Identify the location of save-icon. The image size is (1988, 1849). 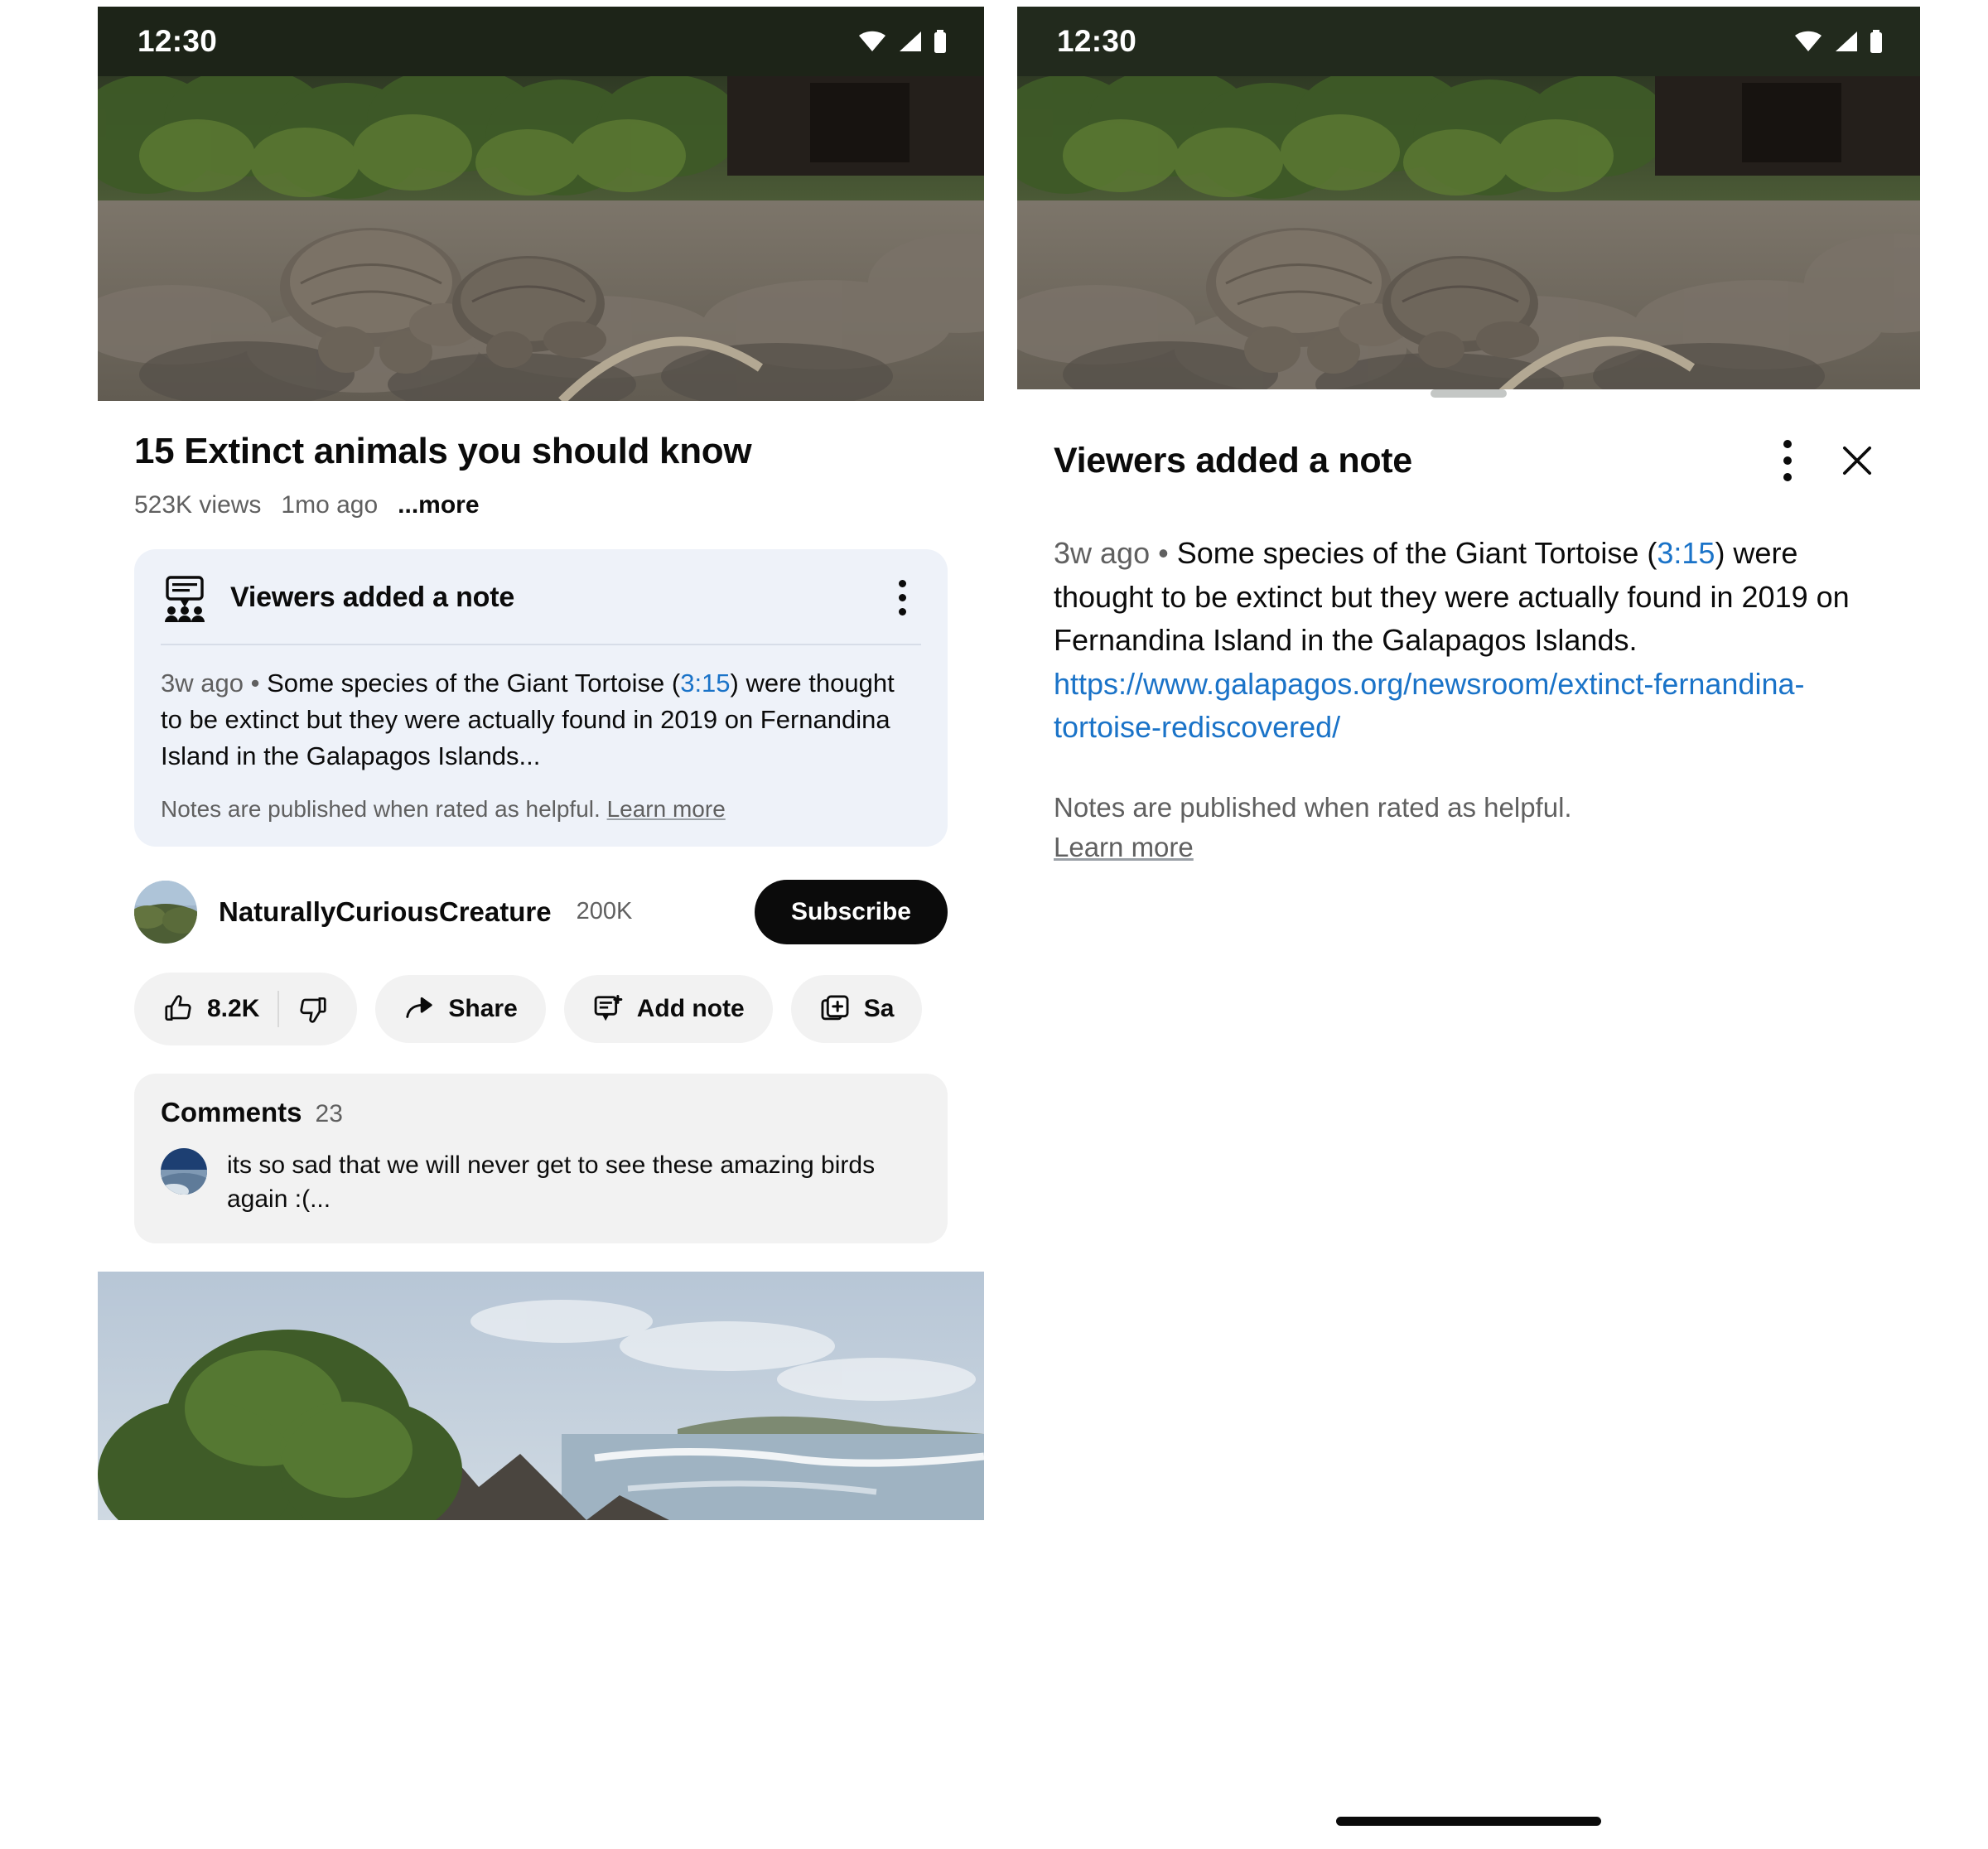
(835, 1009).